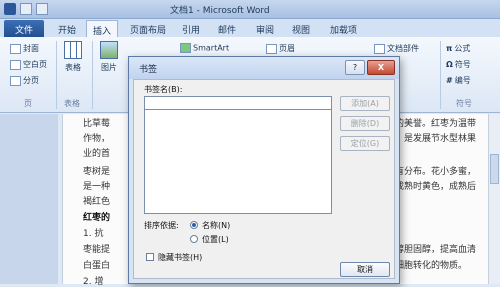 Image resolution: width=500 pixels, height=287 pixels. What do you see at coordinates (464, 103) in the screenshot?
I see `symbols-group-label: 符号` at bounding box center [464, 103].